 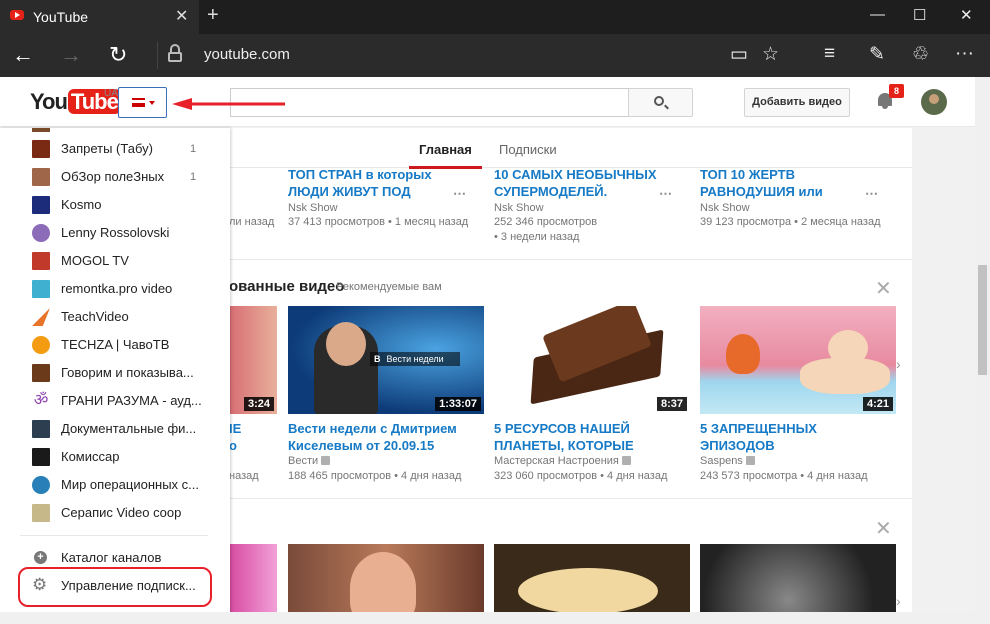 I want to click on video-channel: Saspens, so click(x=727, y=461).